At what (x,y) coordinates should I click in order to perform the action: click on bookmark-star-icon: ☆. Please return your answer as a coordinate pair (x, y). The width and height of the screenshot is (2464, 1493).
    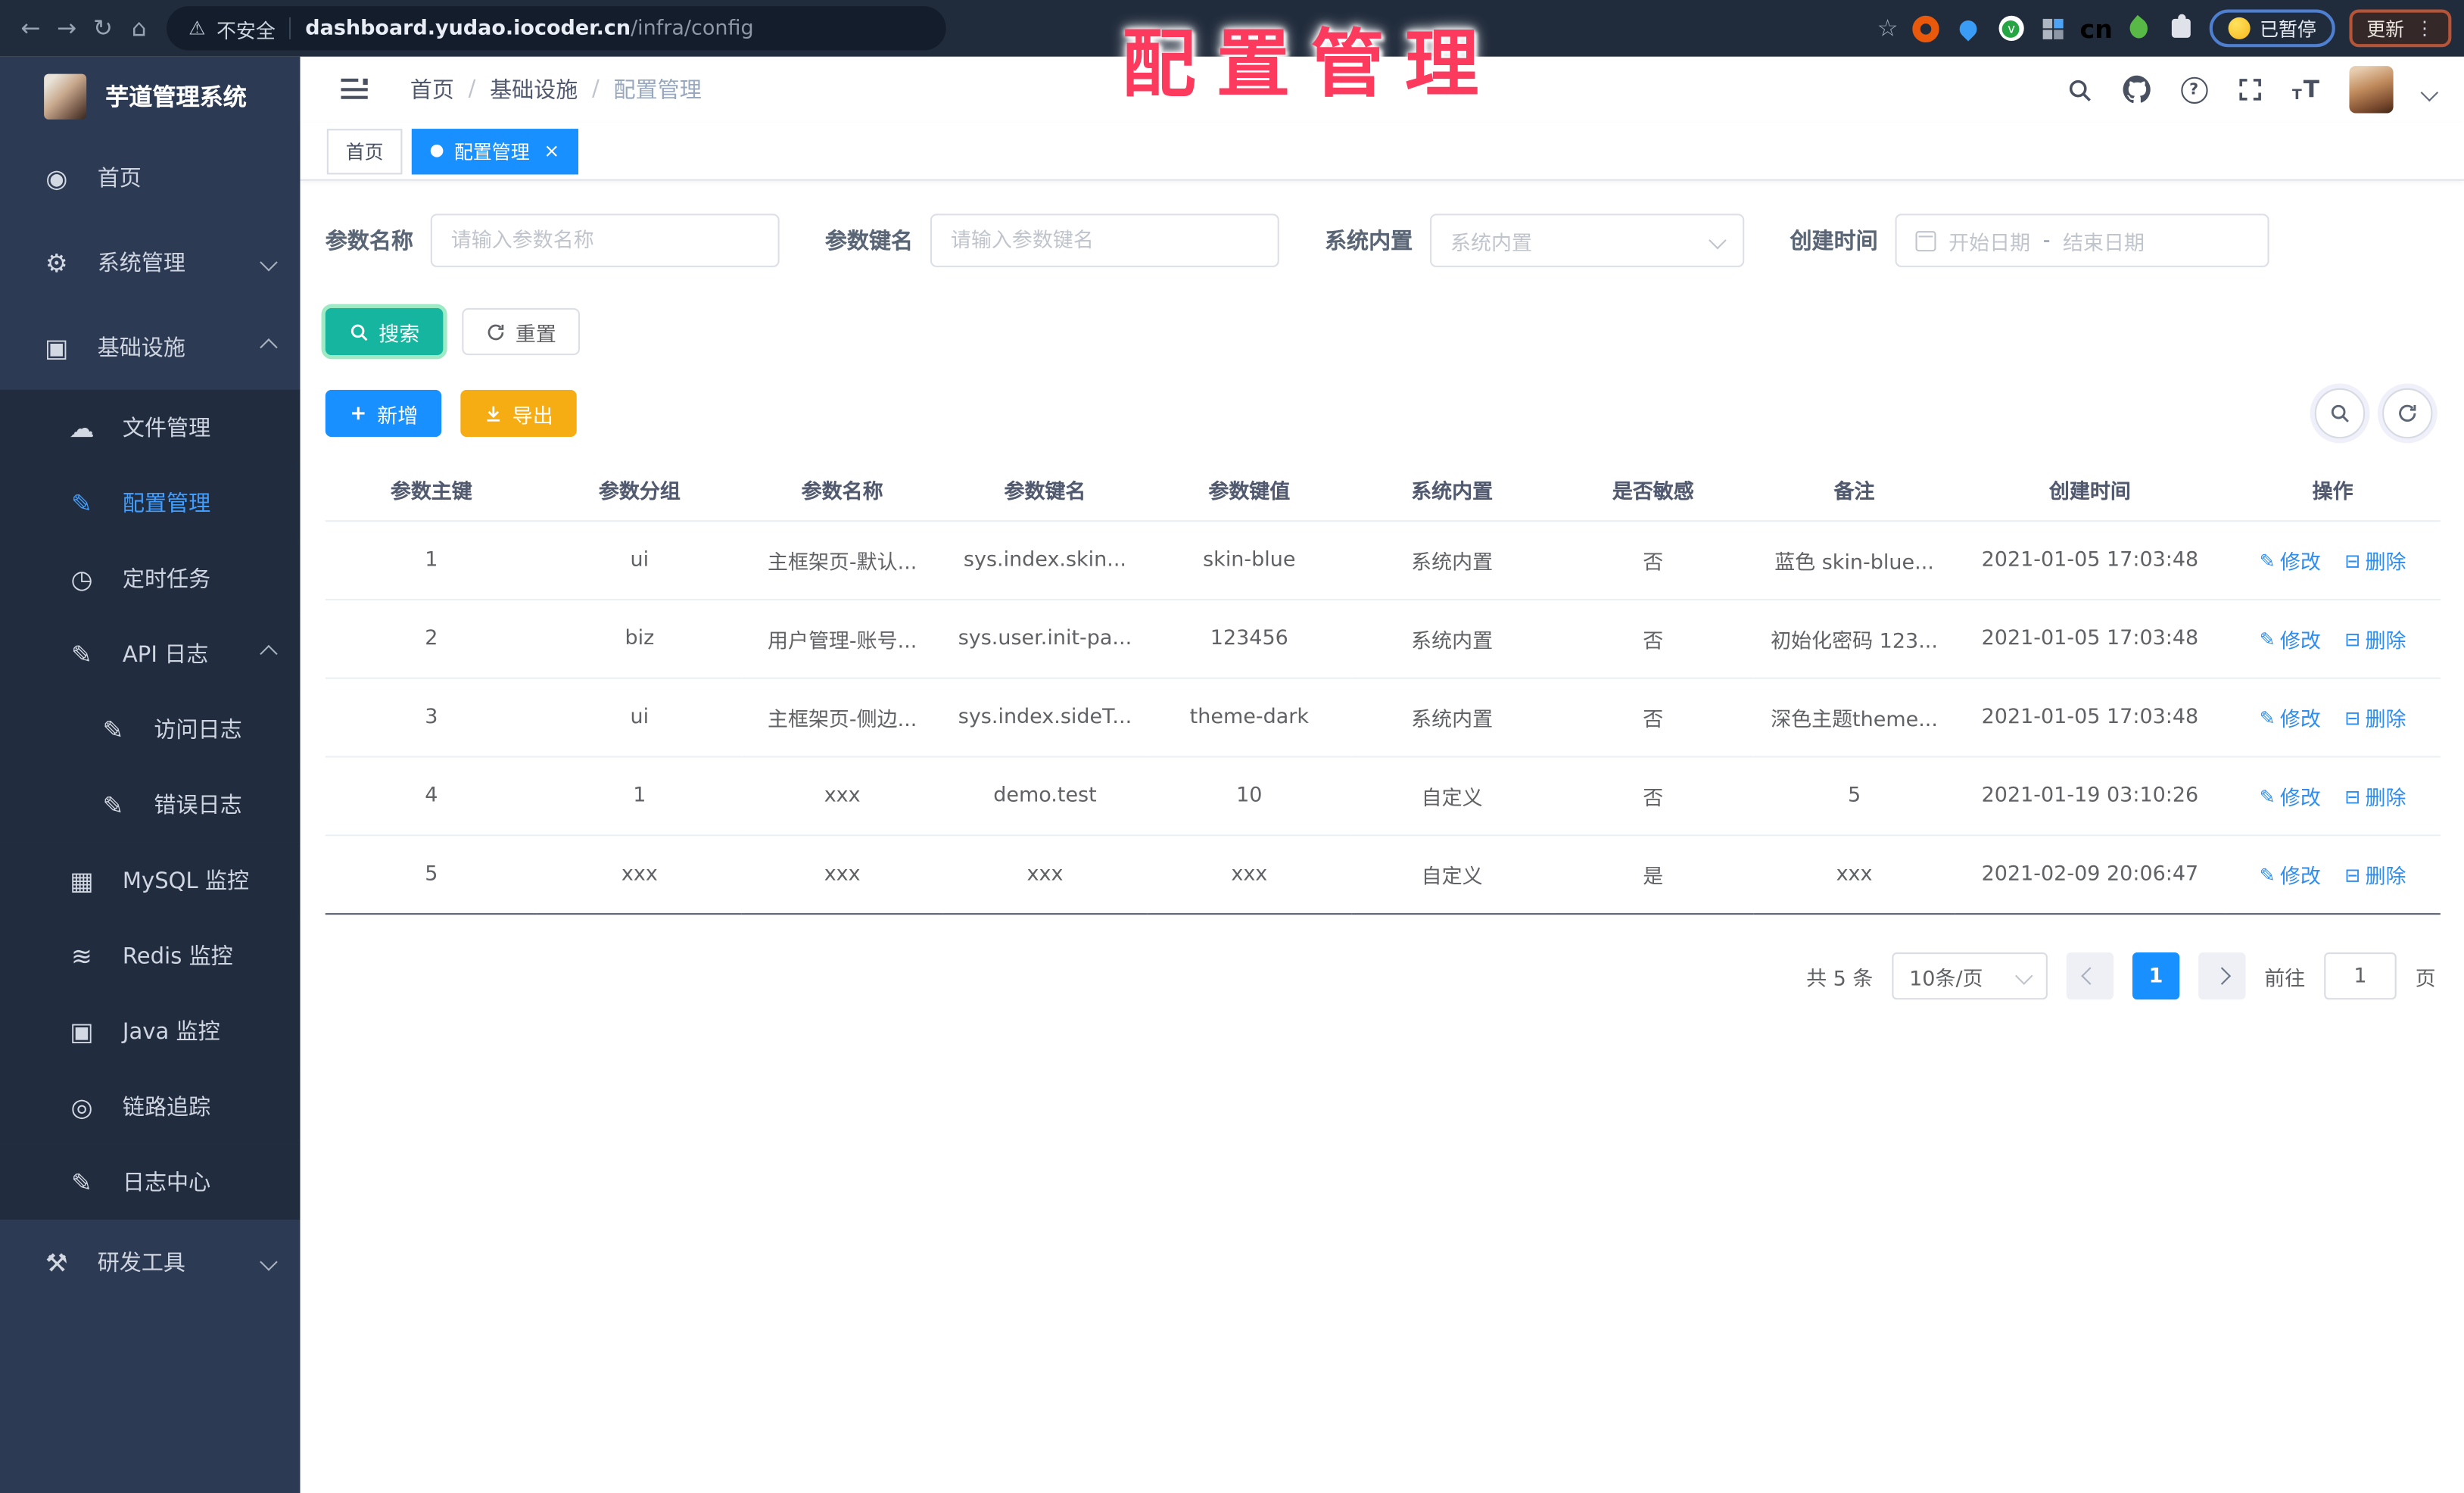
    Looking at the image, I should click on (1888, 28).